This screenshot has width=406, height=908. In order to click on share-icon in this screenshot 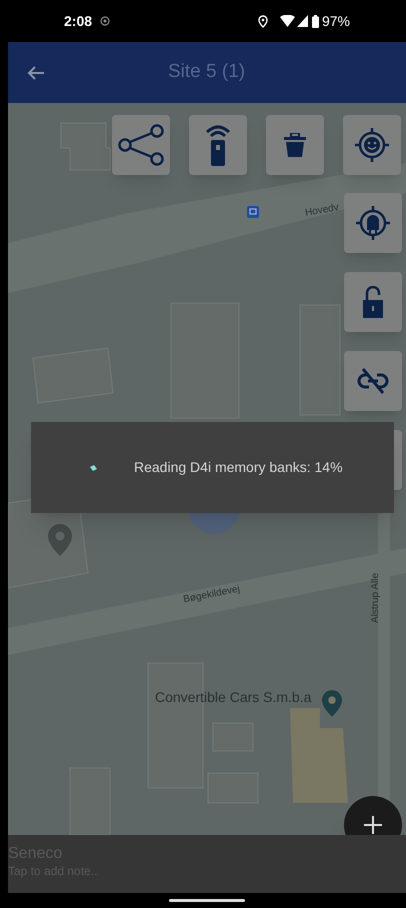, I will do `click(141, 145)`.